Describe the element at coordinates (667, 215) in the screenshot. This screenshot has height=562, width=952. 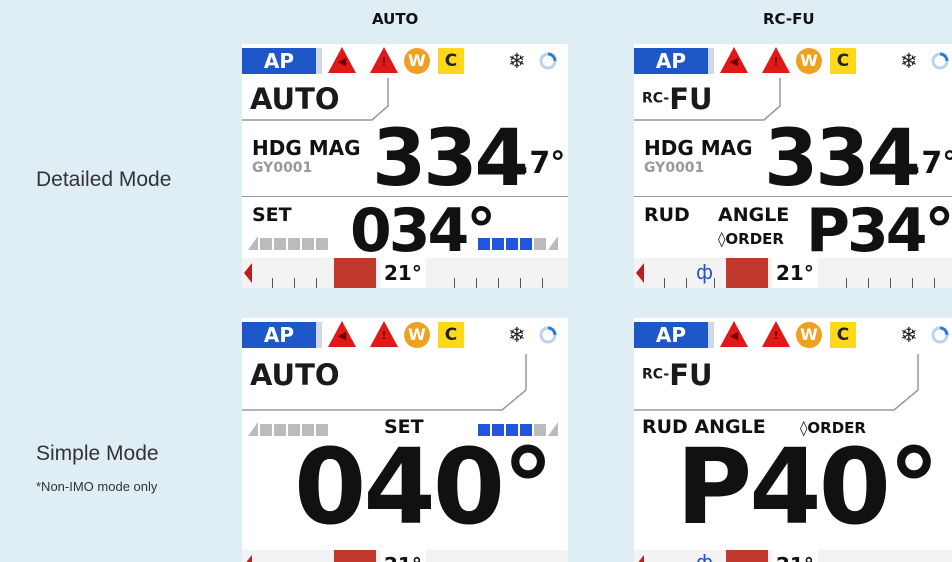
I see `rudder-label: RUD` at that location.